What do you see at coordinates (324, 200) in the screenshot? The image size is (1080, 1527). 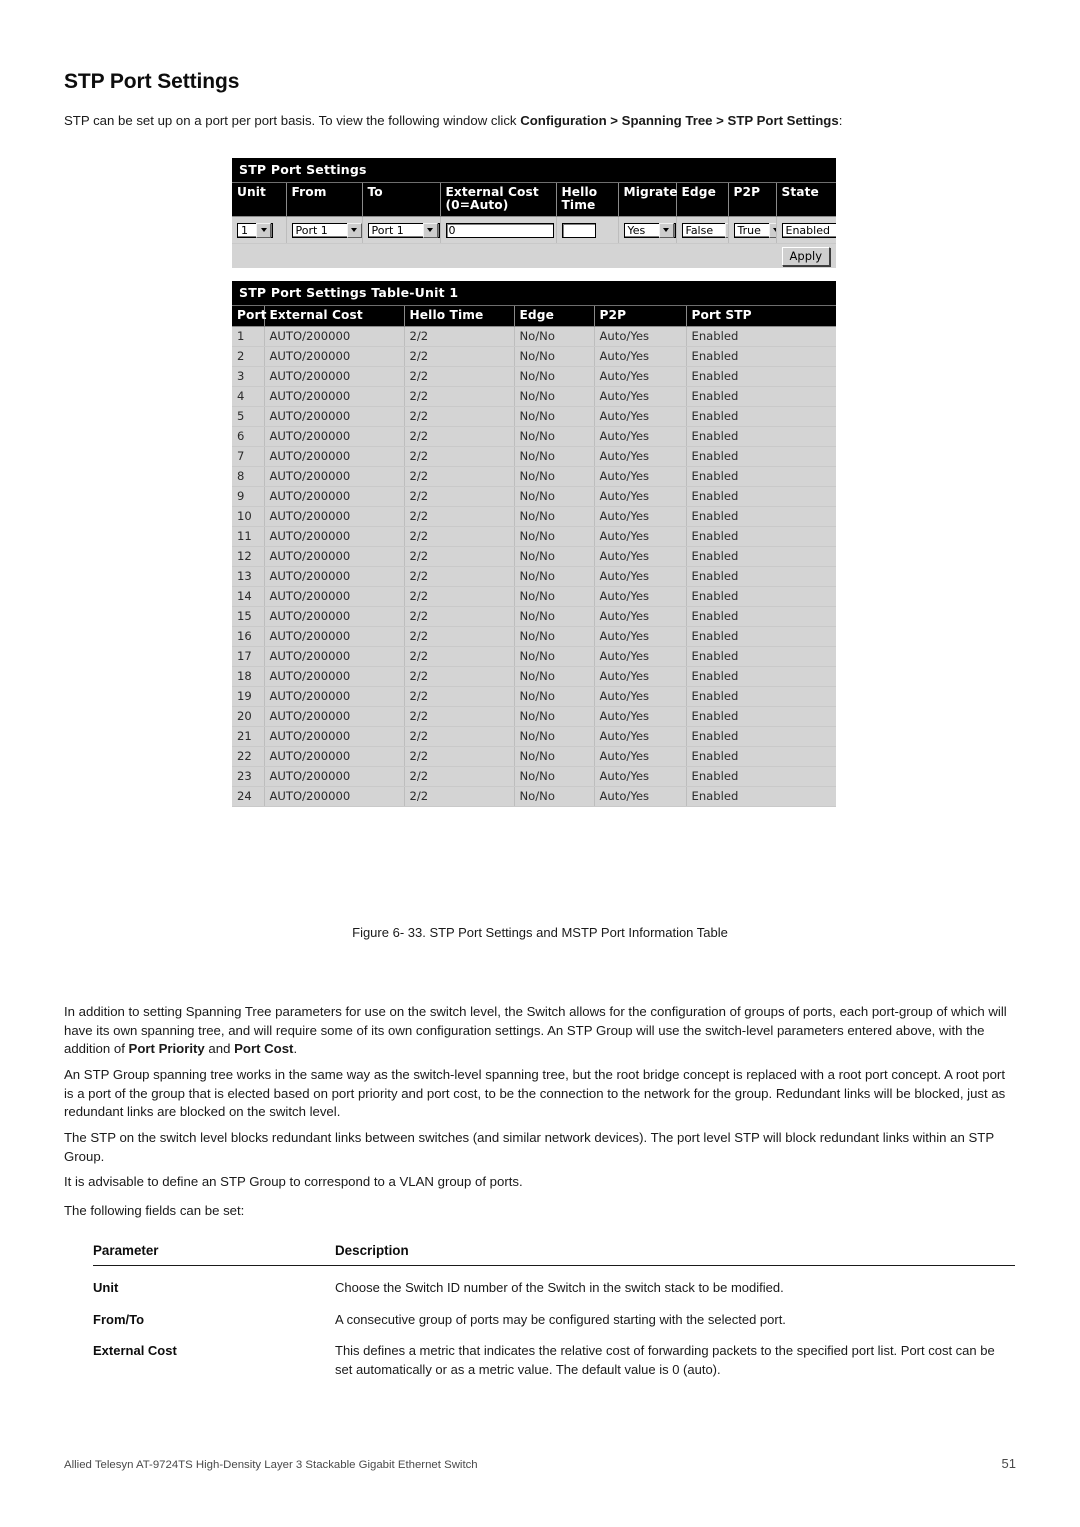 I see `col-from: From` at bounding box center [324, 200].